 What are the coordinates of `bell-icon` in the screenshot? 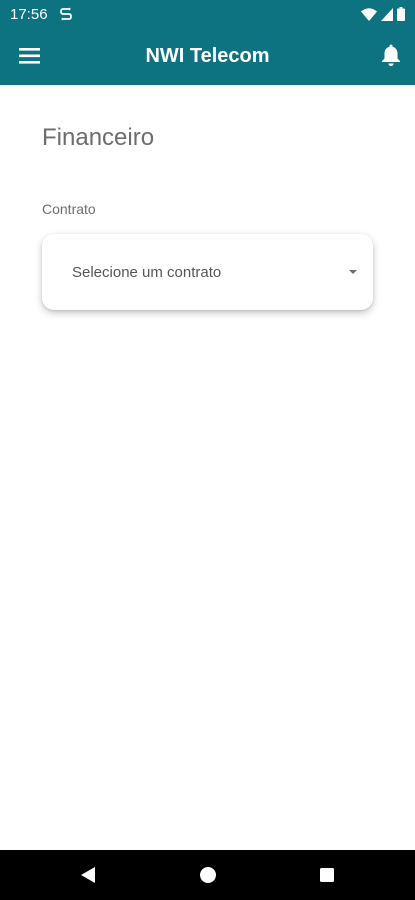 It's located at (391, 55).